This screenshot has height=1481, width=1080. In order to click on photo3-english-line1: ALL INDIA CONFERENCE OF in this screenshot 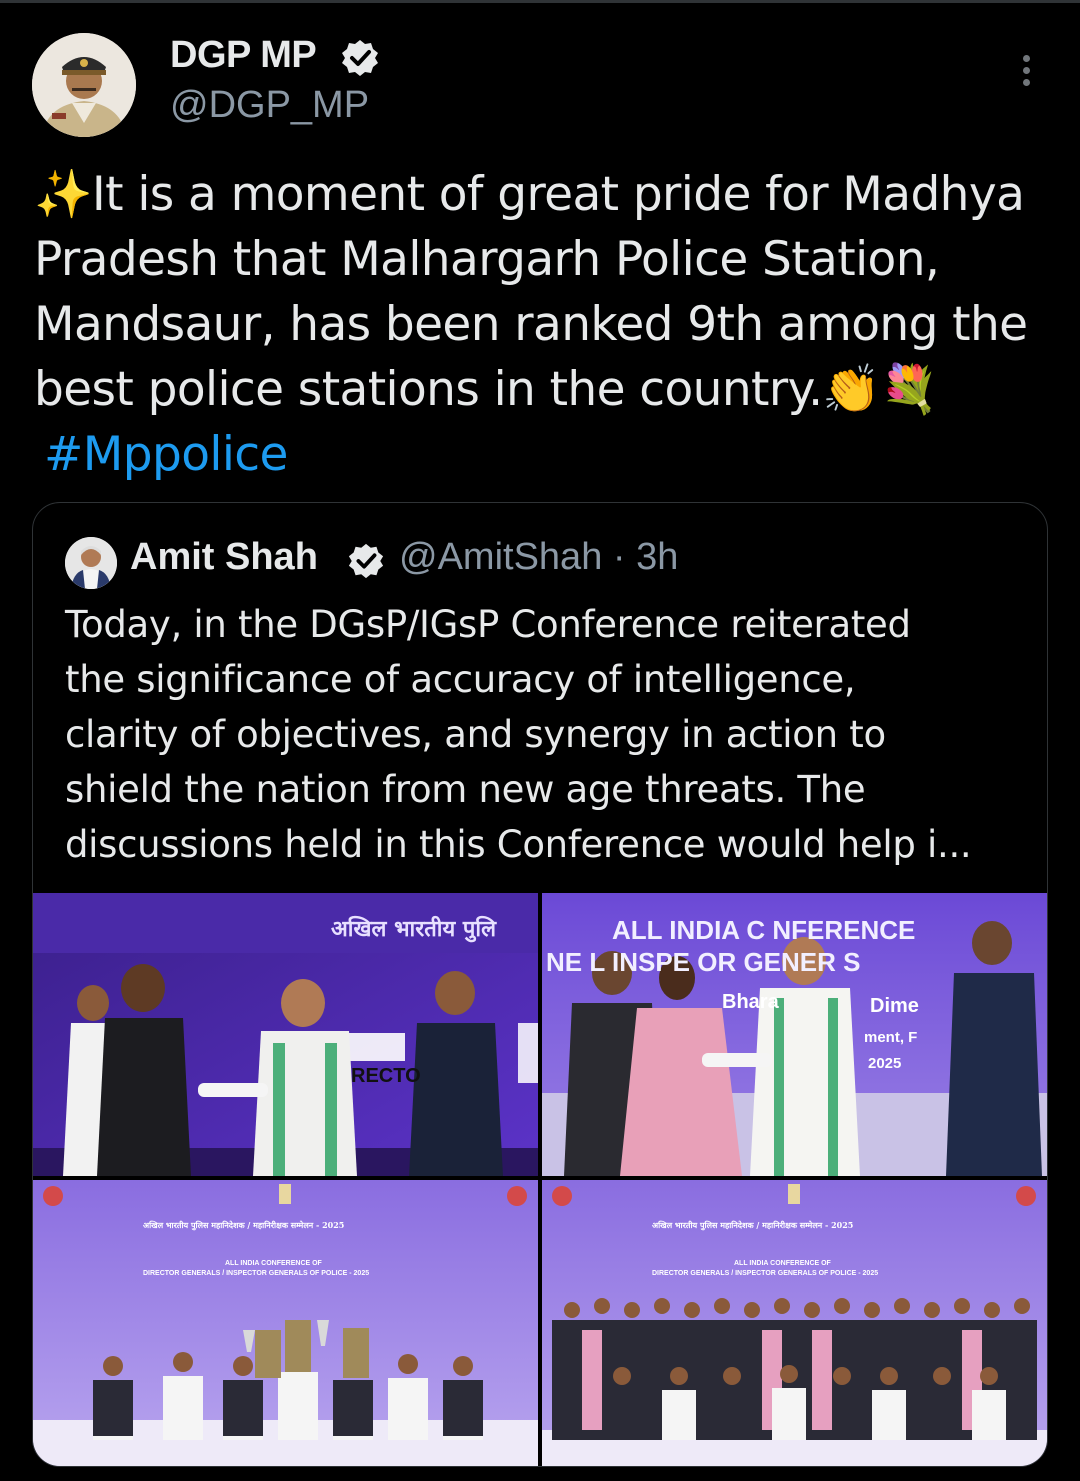, I will do `click(273, 1263)`.